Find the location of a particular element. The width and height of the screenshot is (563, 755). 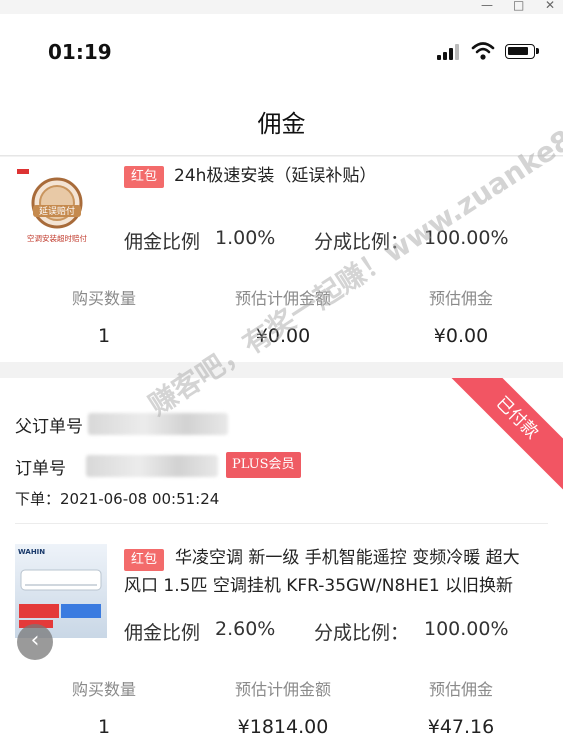

maximize-icon: □ is located at coordinates (518, 6).